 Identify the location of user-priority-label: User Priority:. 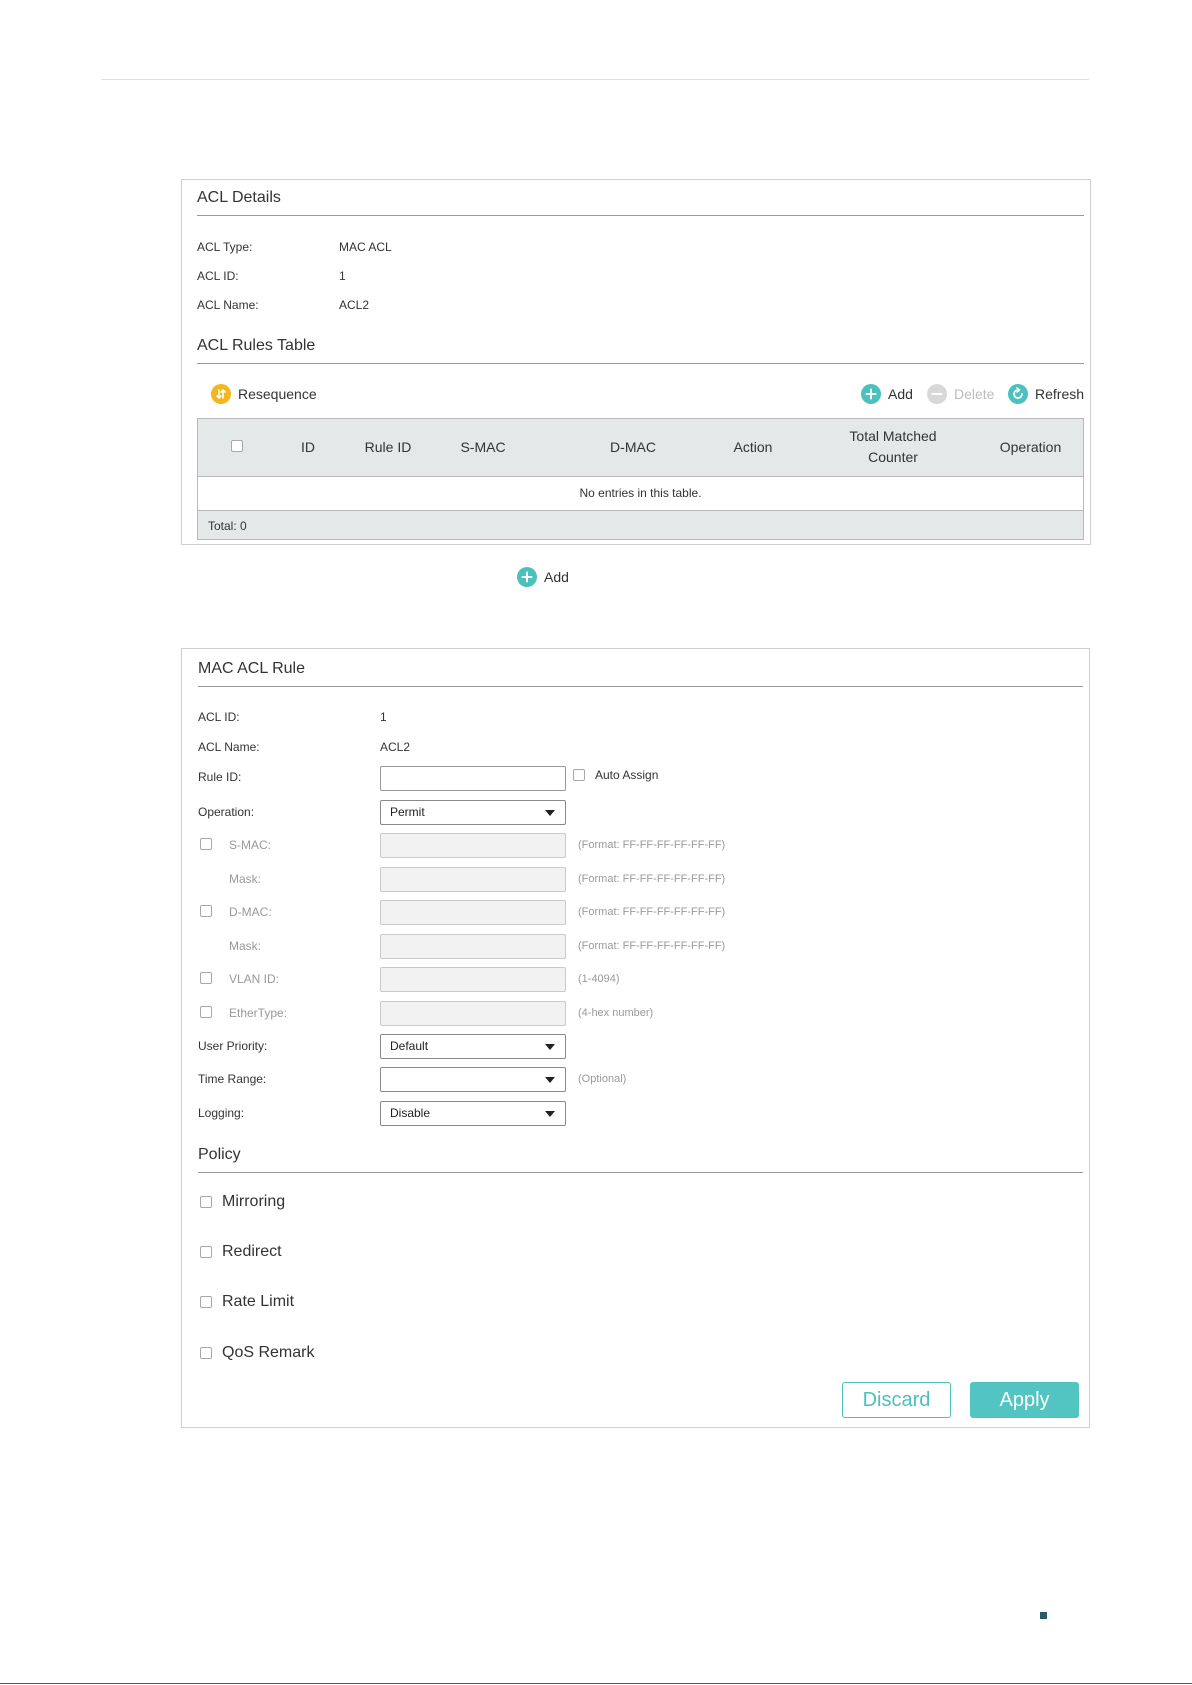
(233, 1046).